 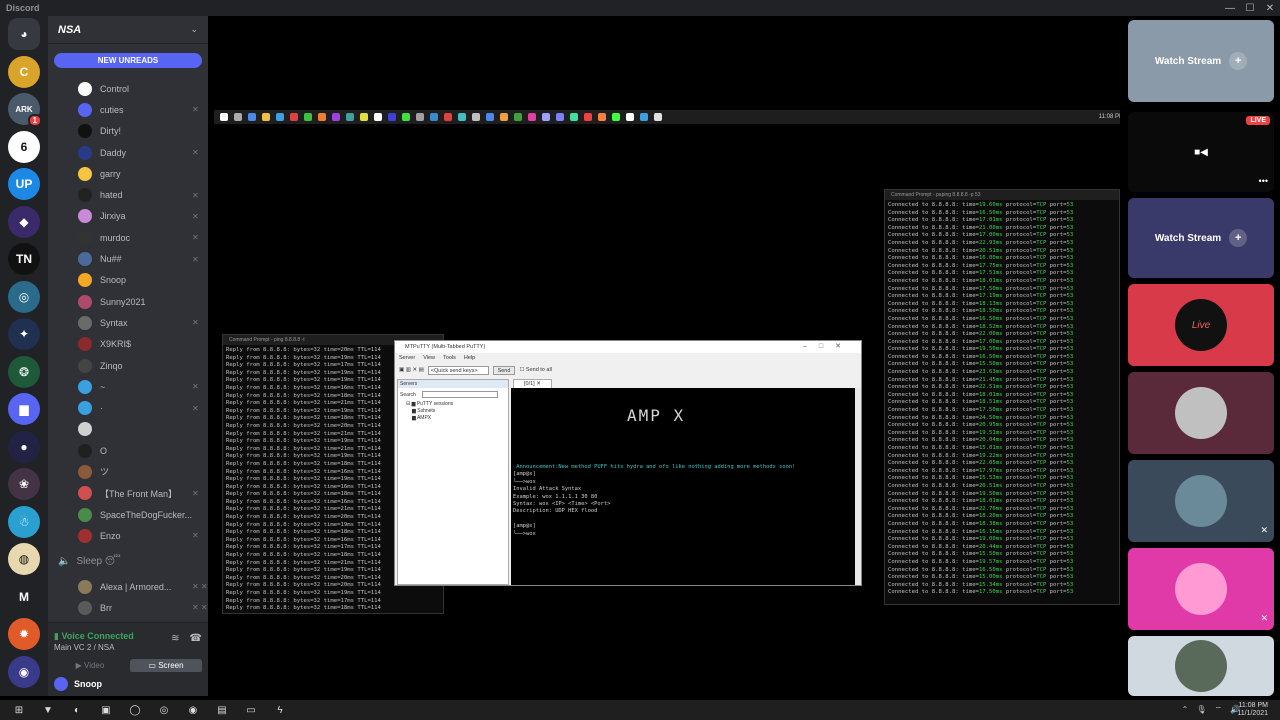 I want to click on taskbar-app-icon: ◎, so click(x=164, y=710).